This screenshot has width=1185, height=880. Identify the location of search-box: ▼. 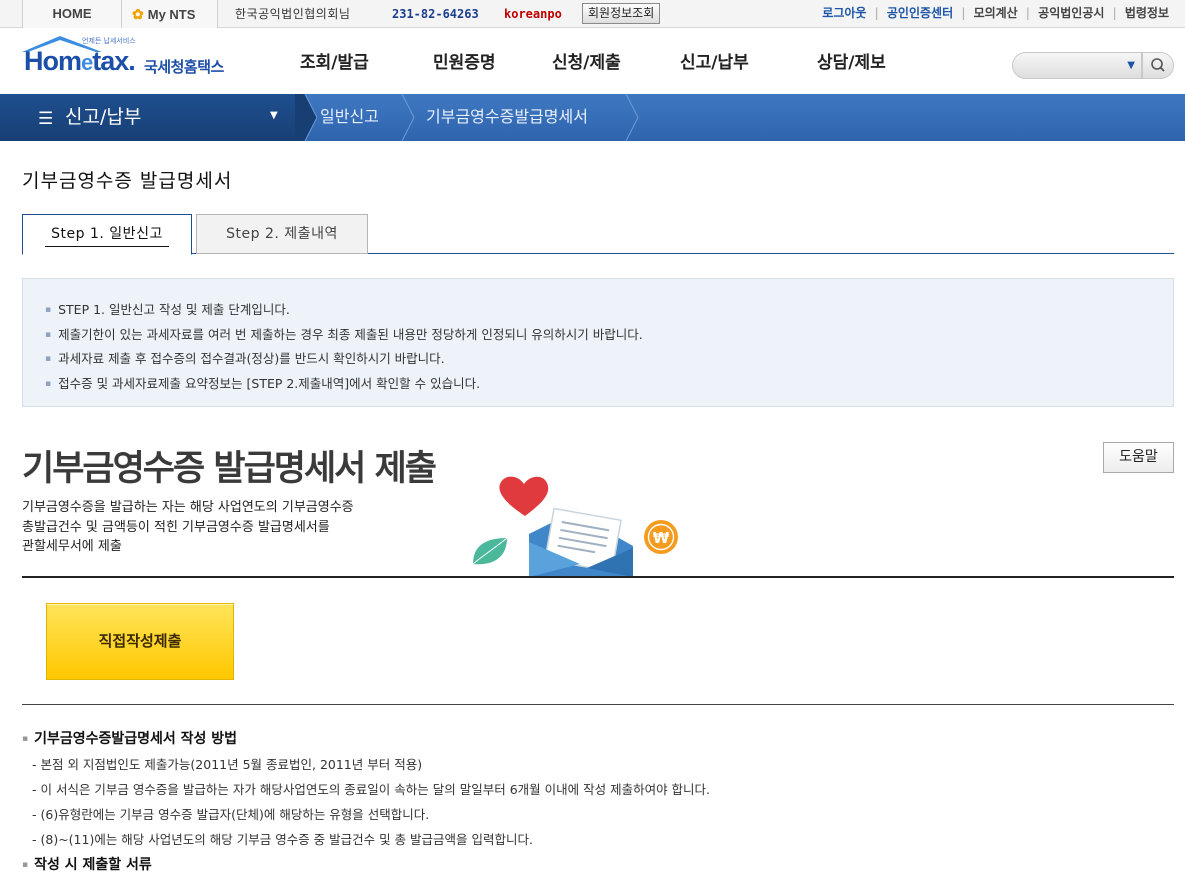
(1093, 65).